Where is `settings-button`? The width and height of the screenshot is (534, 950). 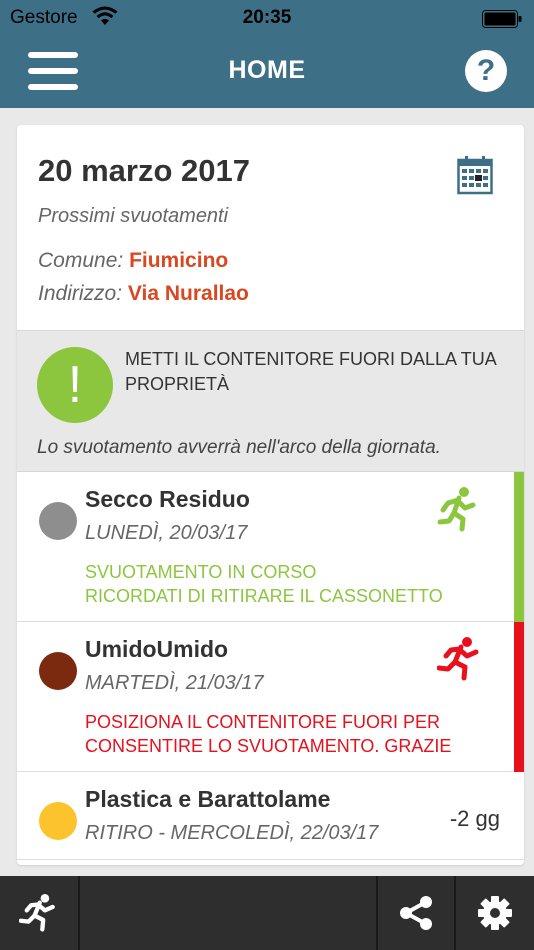 settings-button is located at coordinates (495, 913).